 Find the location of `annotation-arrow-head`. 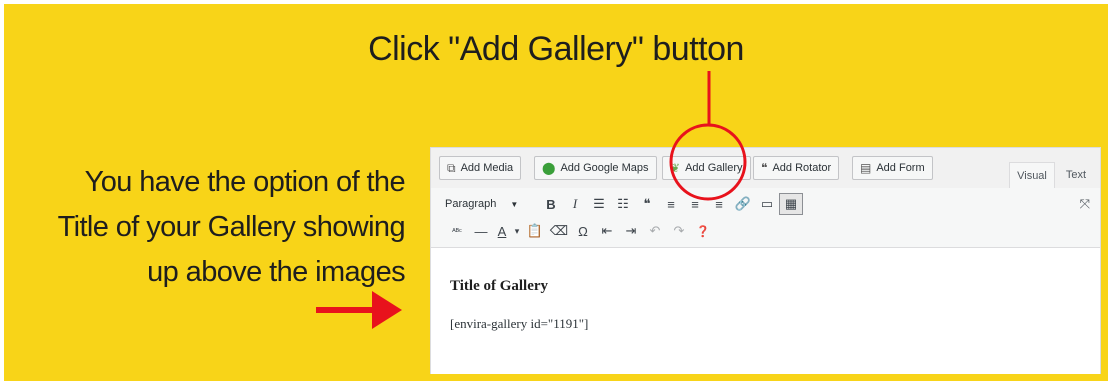

annotation-arrow-head is located at coordinates (387, 310).